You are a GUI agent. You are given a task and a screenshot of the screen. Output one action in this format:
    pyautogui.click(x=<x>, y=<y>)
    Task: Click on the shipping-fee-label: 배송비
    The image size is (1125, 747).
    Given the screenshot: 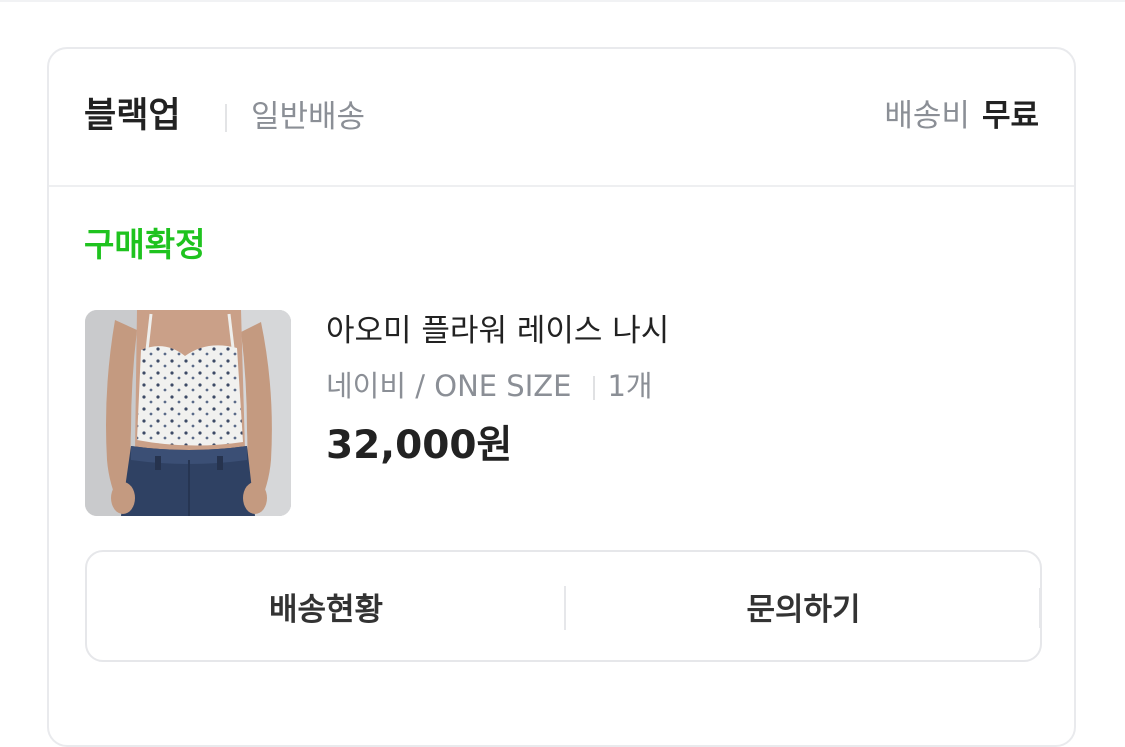 What is the action you would take?
    pyautogui.click(x=927, y=116)
    